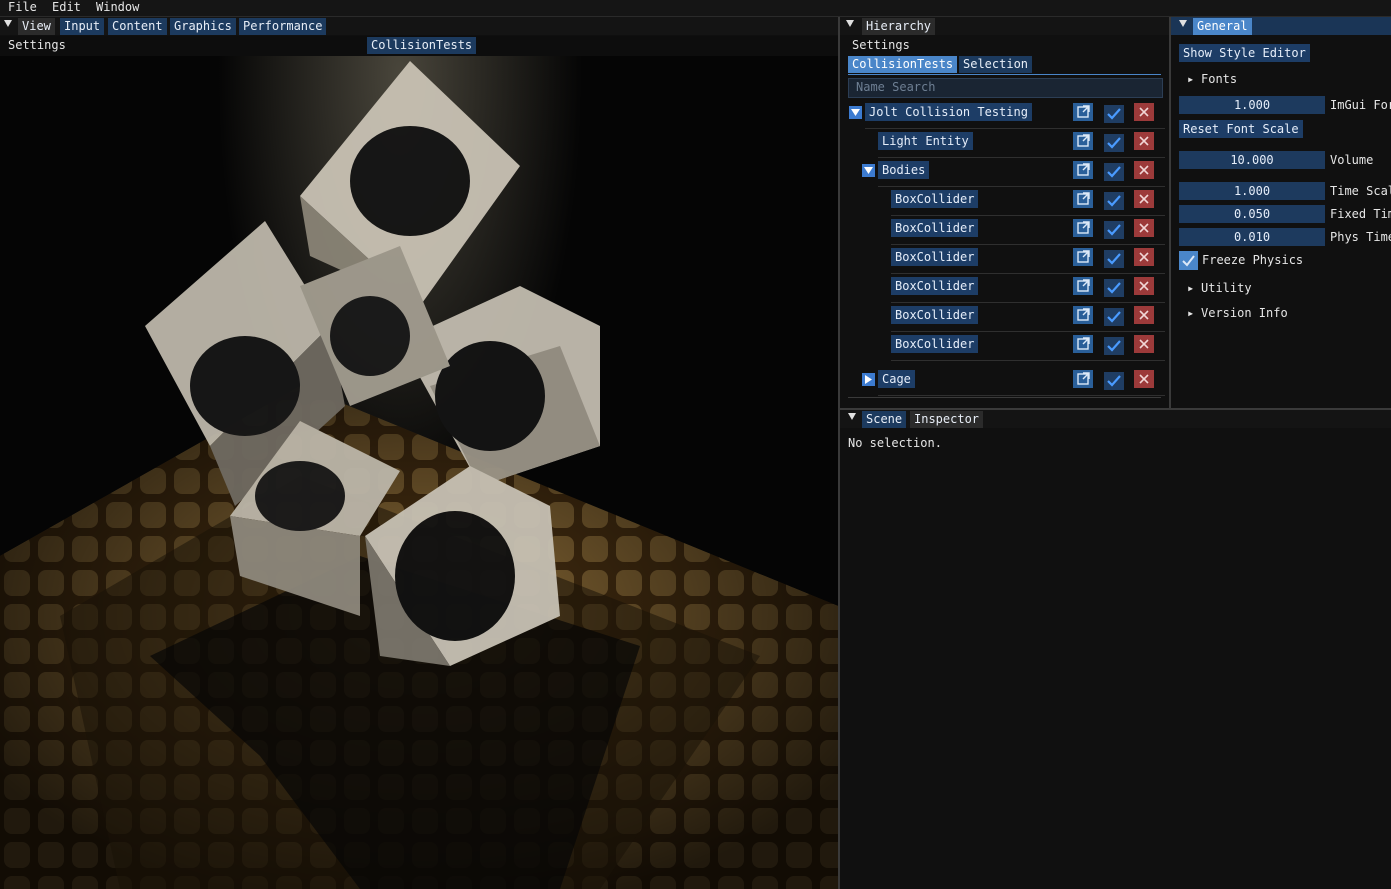 This screenshot has height=889, width=1391. Describe the element at coordinates (1188, 260) in the screenshot. I see `freeze-physics-checkbox` at that location.